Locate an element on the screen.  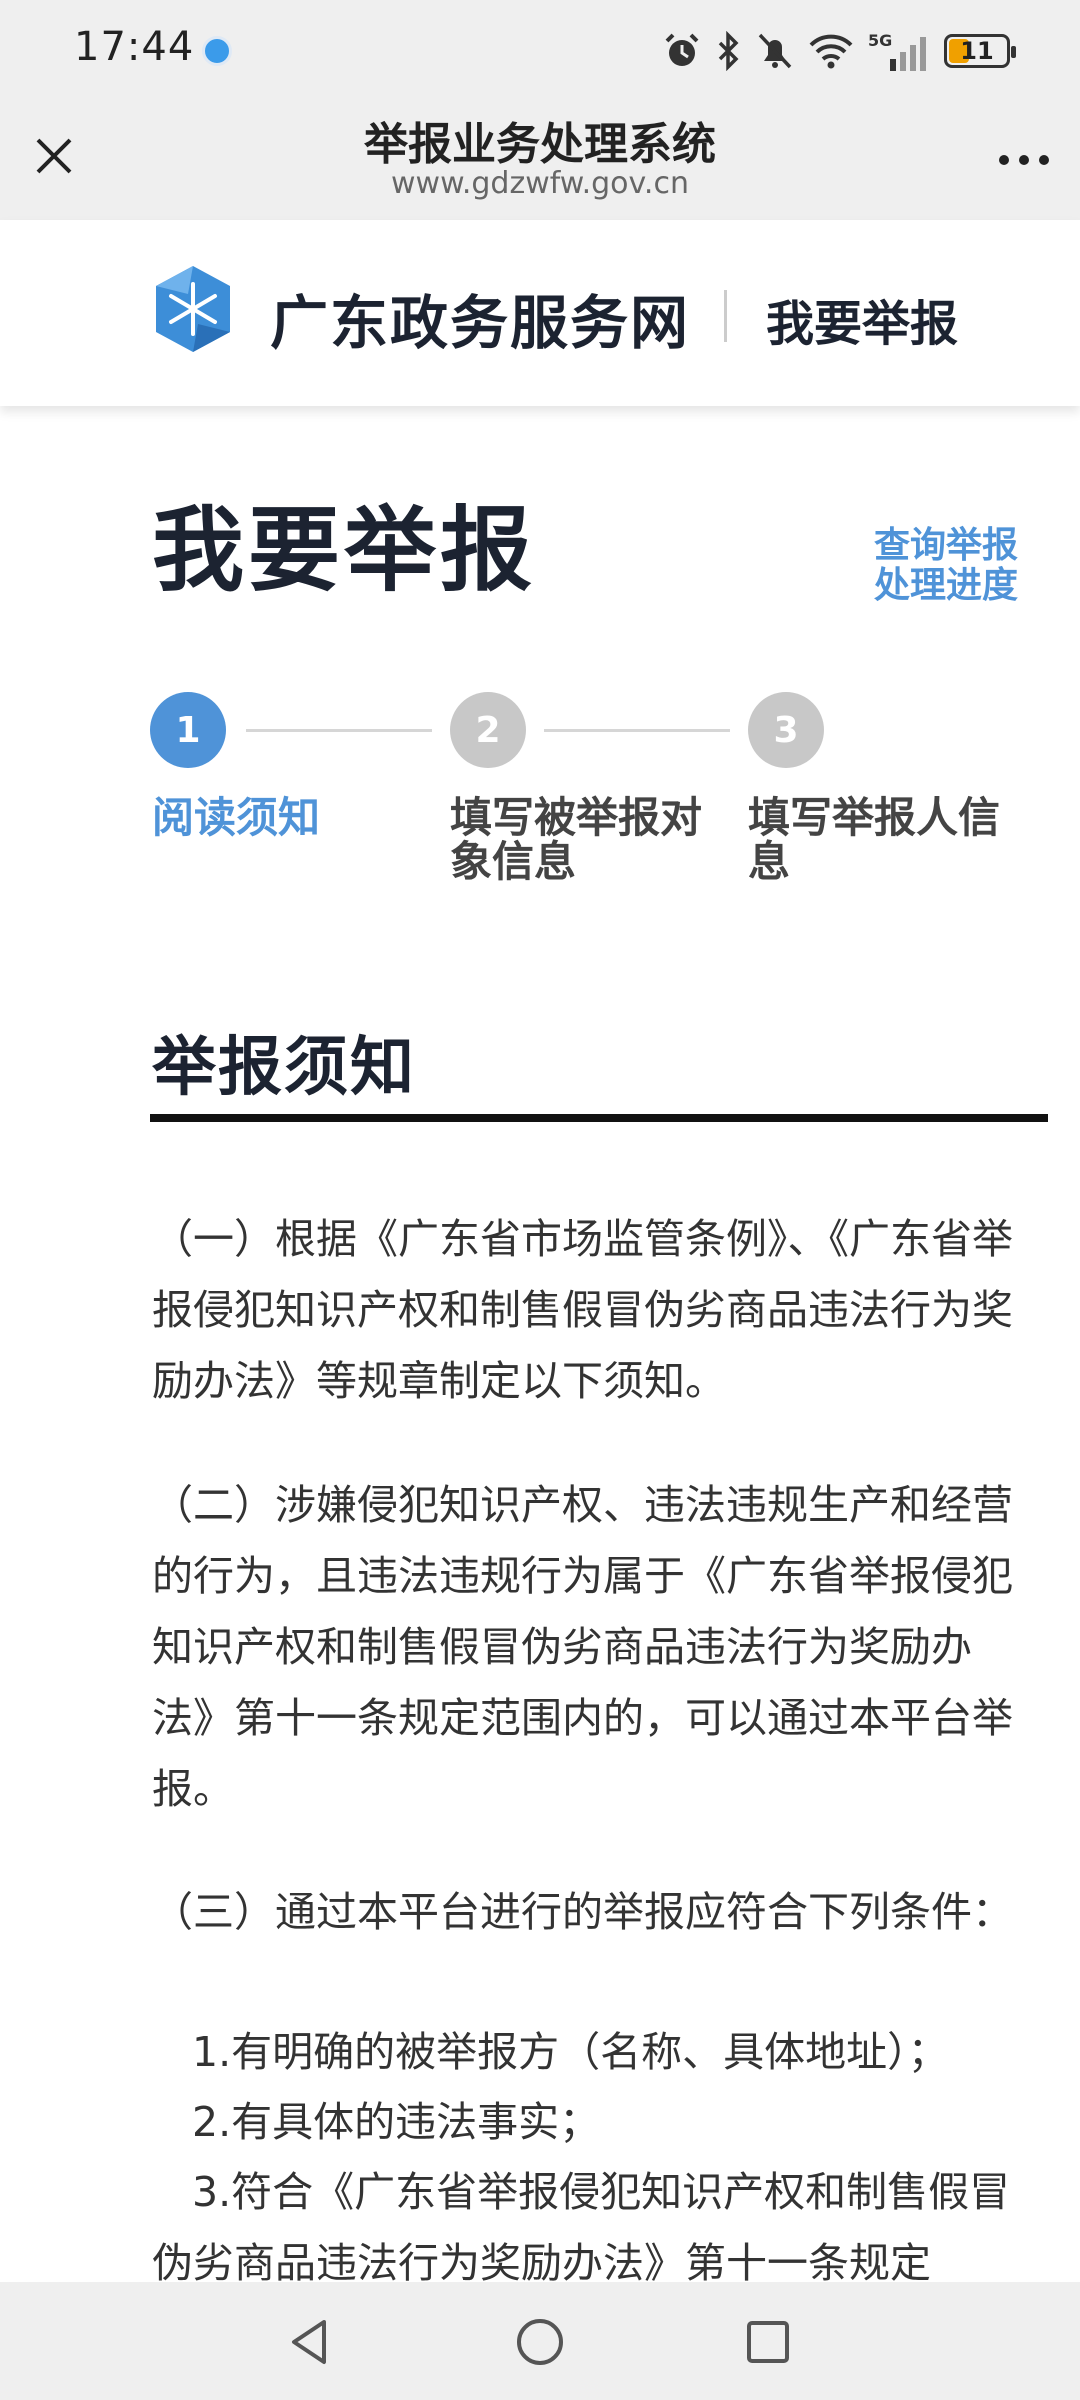
notice-item-1: 1.有明确的被举报方（名称、具体地址）； is located at coordinates (570, 2052).